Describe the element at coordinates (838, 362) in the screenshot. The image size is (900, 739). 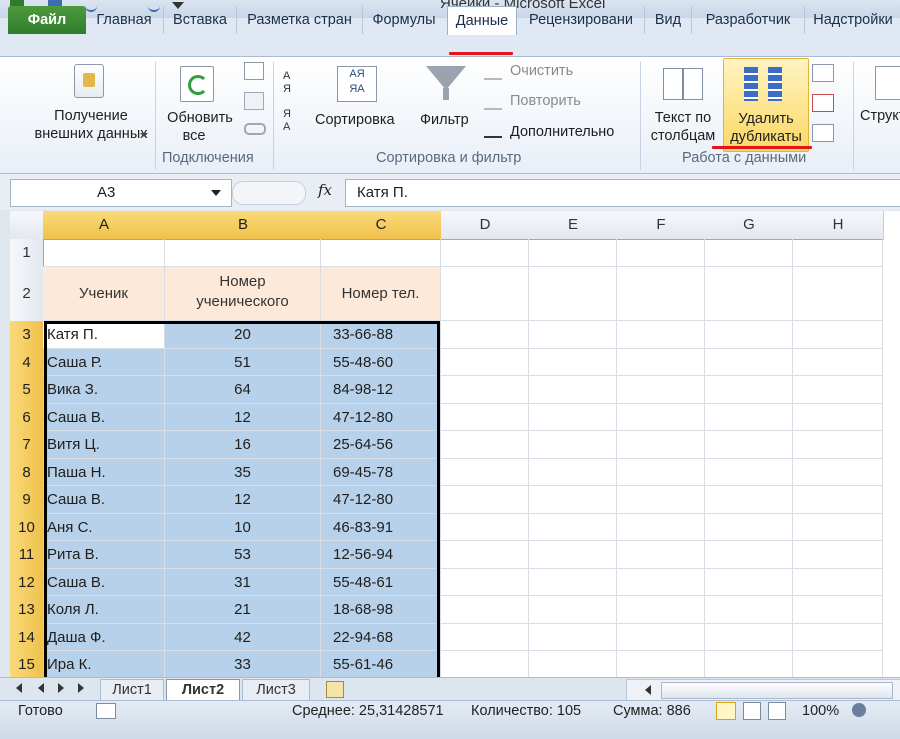
I see `cell-h4` at that location.